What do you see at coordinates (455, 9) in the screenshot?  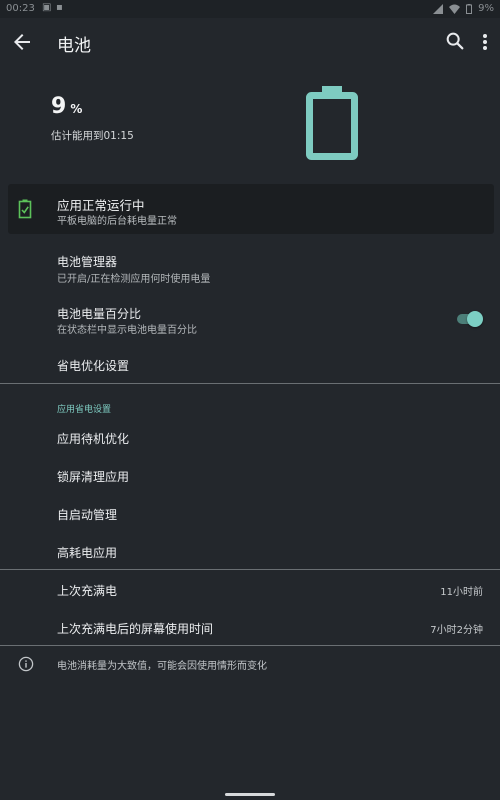 I see `wifi-icon` at bounding box center [455, 9].